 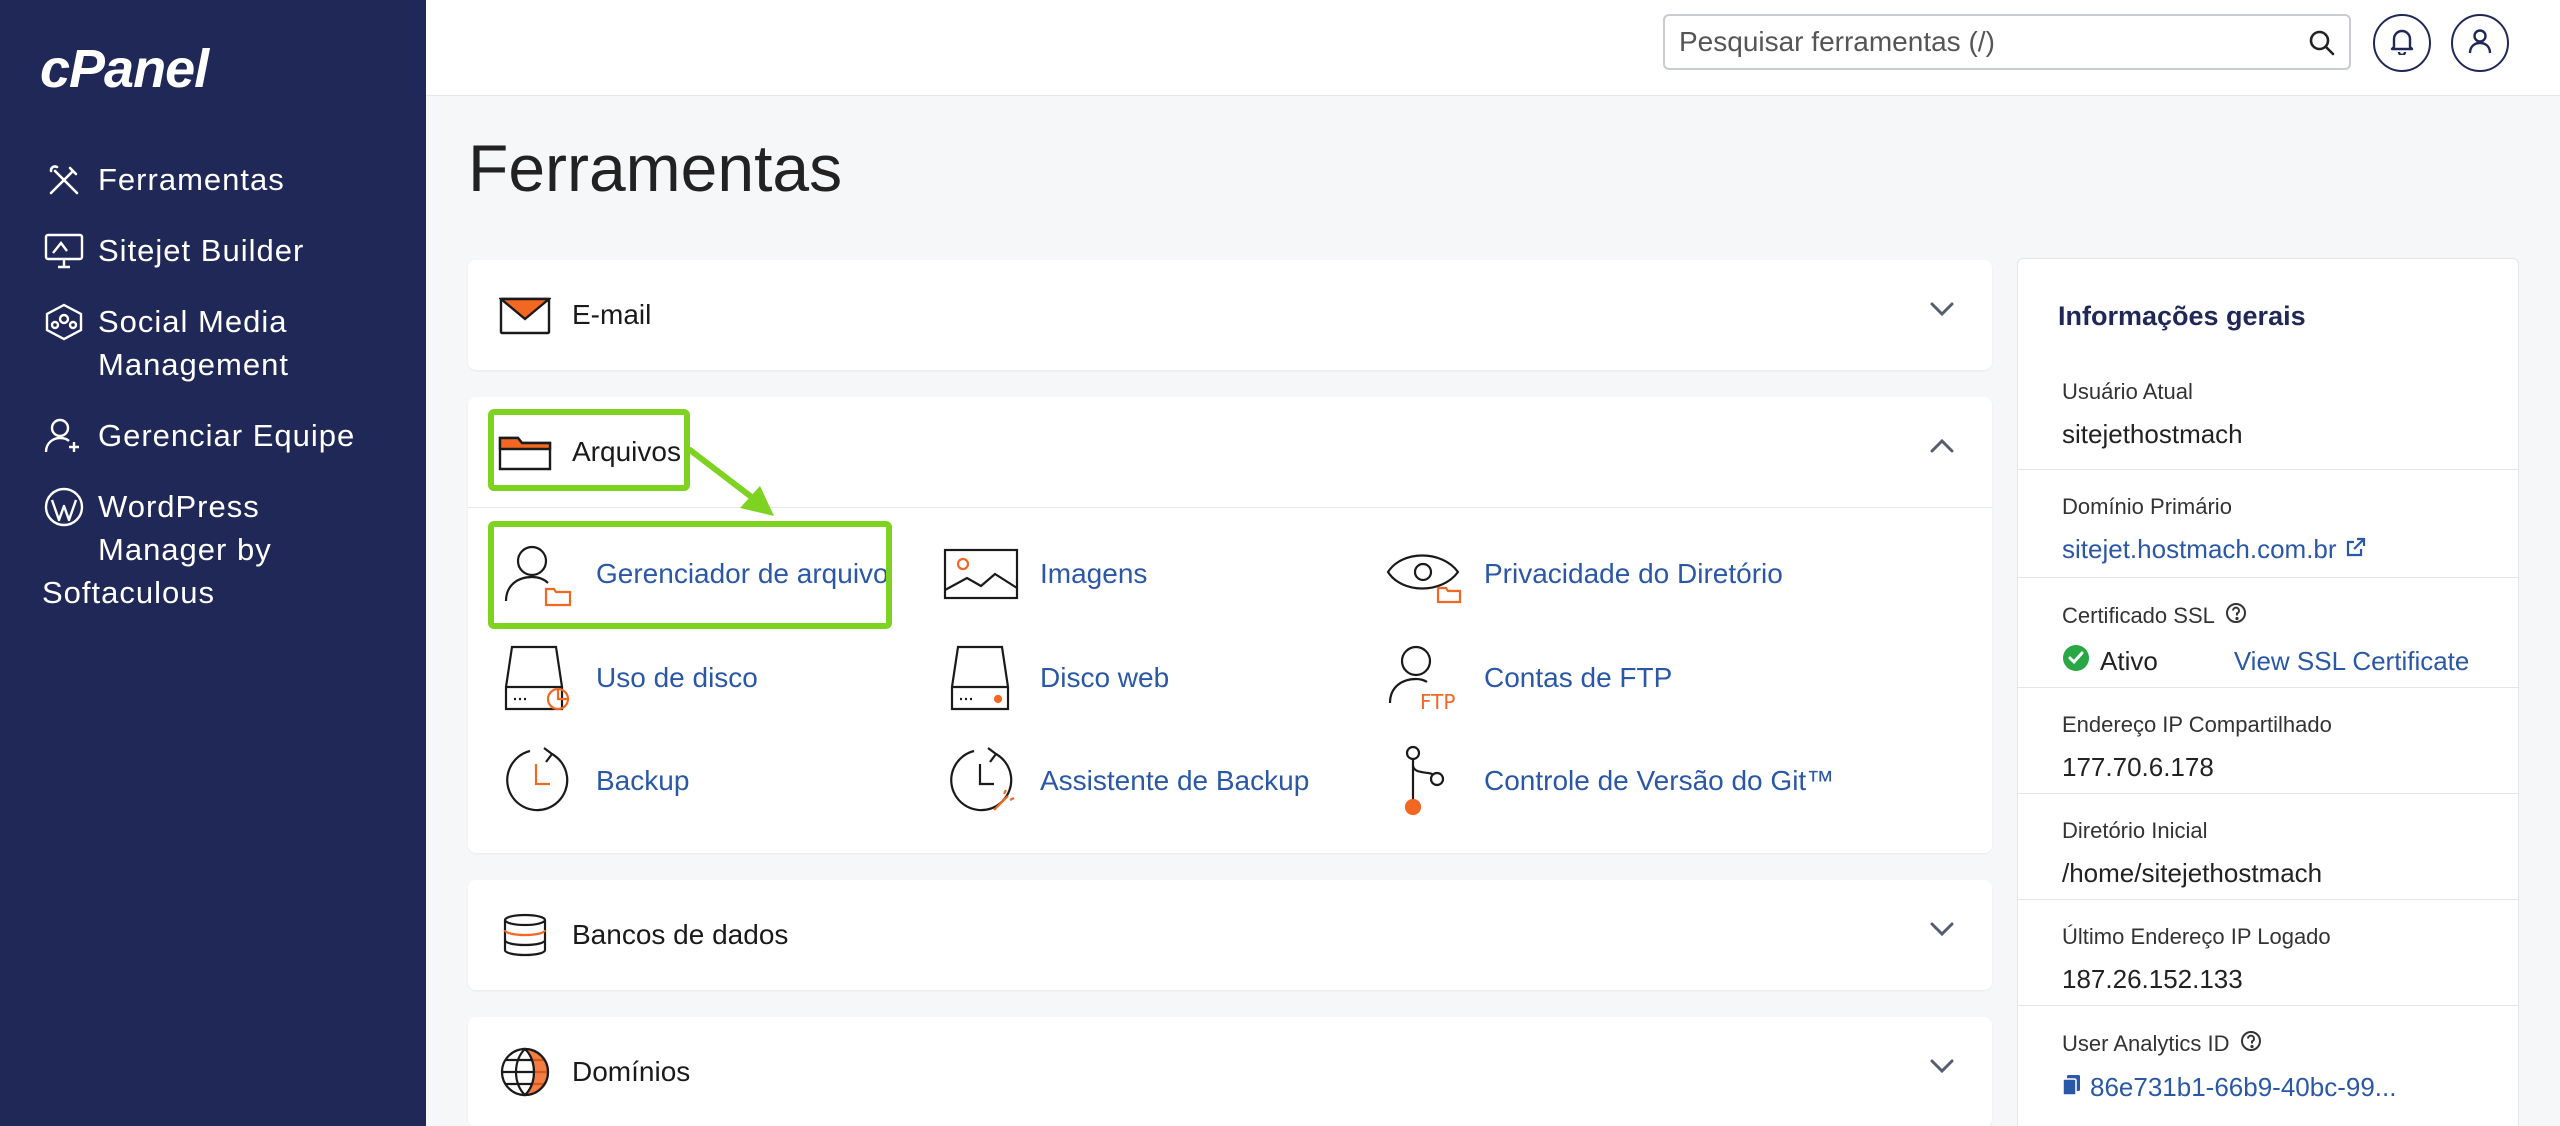 I want to click on tool-disk-usage: Uso de disco, so click(x=628, y=678).